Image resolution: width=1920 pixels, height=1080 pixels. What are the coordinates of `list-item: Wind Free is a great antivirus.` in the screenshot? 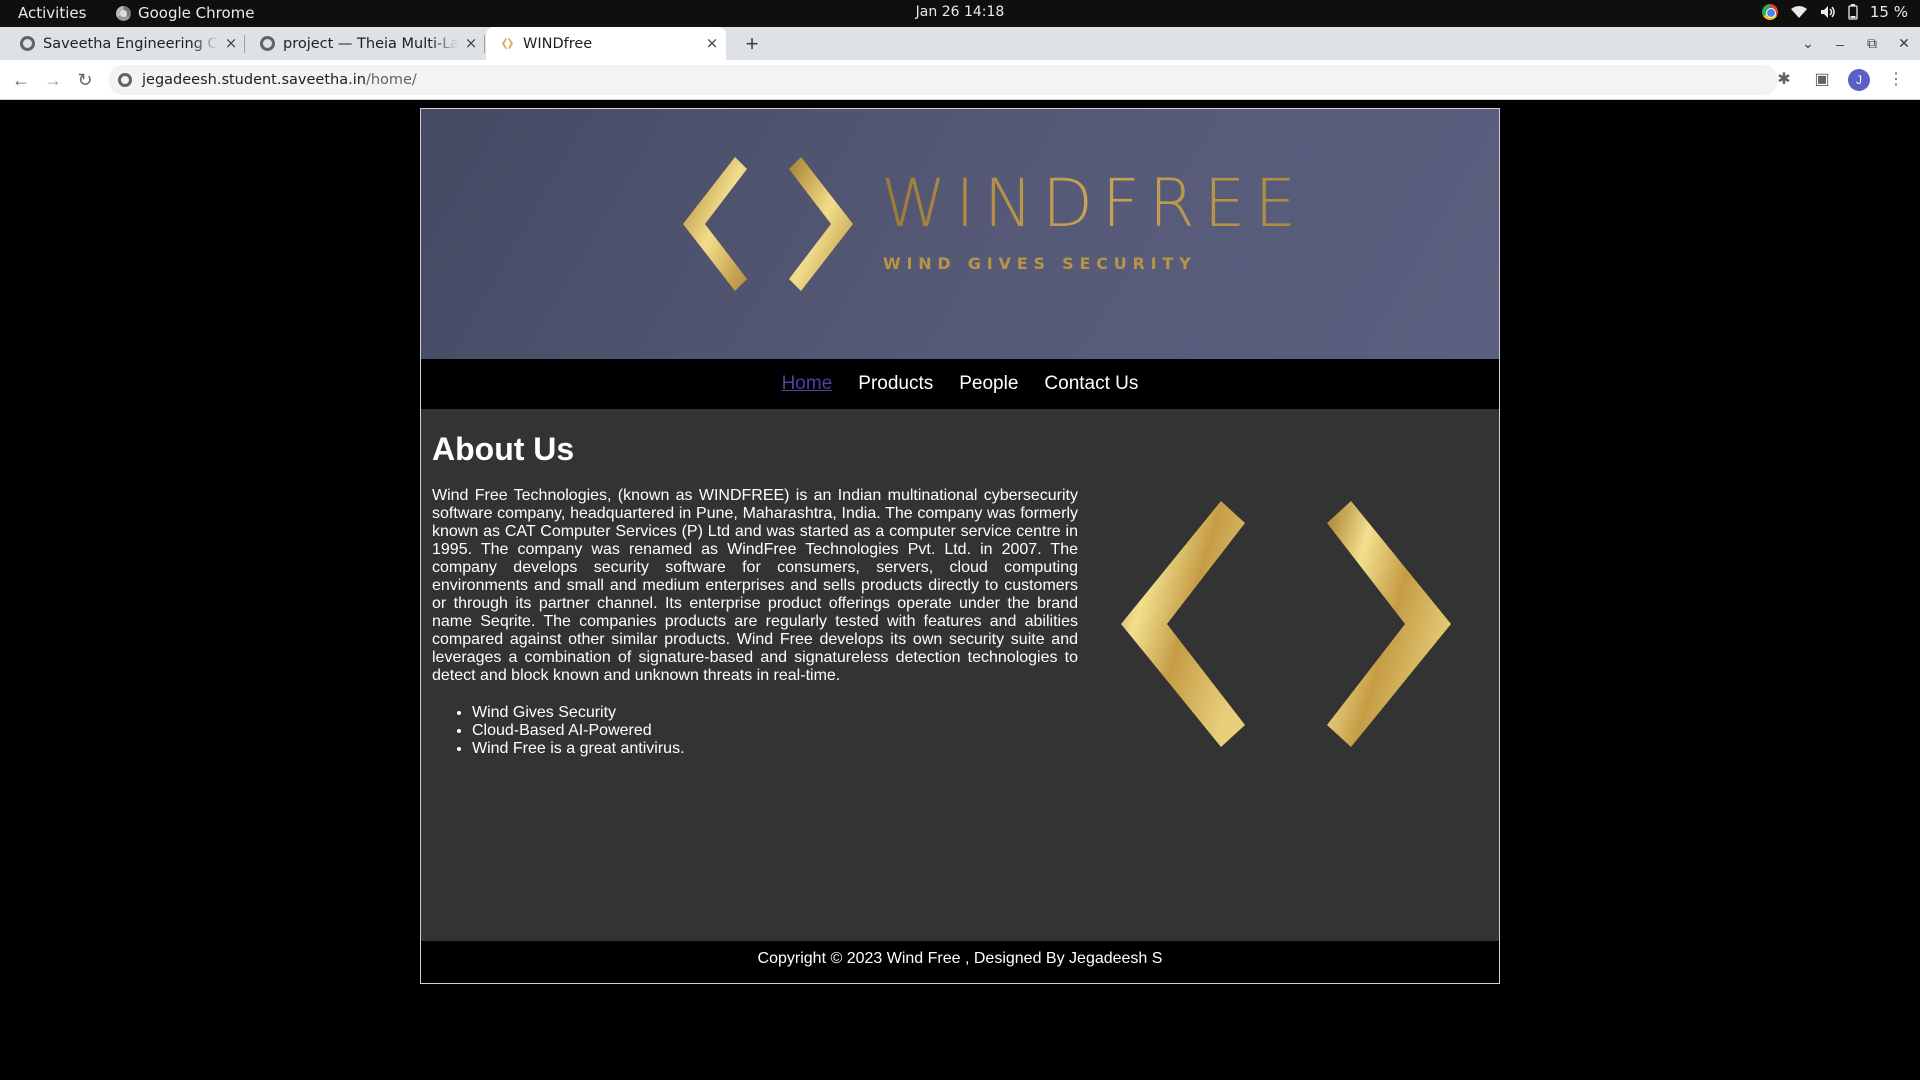 It's located at (578, 749).